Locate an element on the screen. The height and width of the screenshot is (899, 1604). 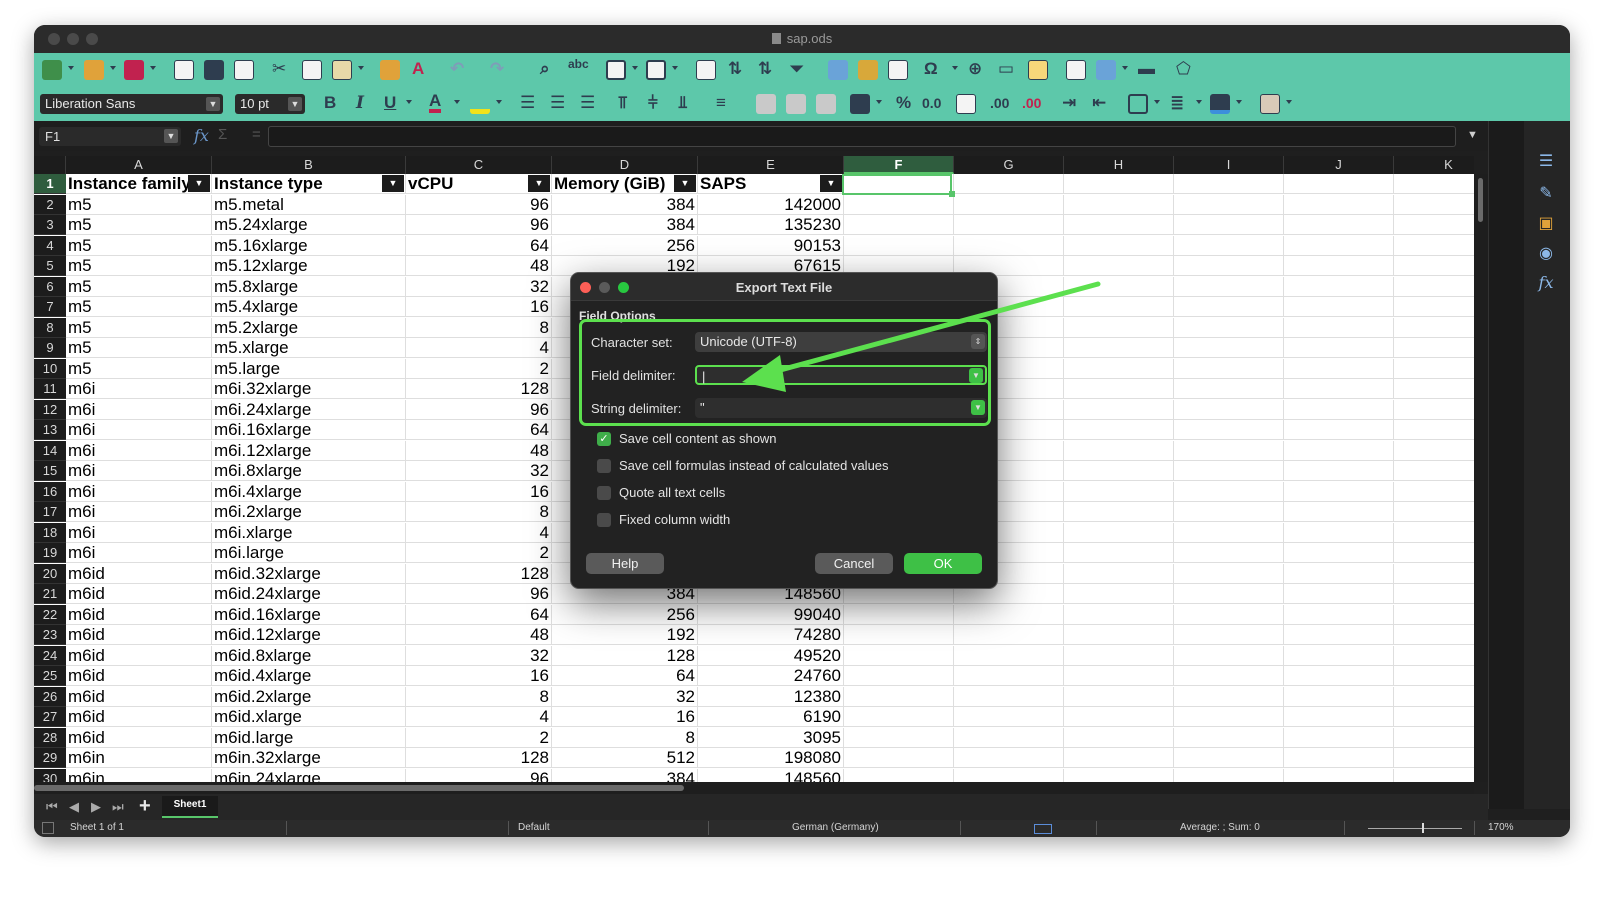
print-preview-icon is located at coordinates (244, 70).